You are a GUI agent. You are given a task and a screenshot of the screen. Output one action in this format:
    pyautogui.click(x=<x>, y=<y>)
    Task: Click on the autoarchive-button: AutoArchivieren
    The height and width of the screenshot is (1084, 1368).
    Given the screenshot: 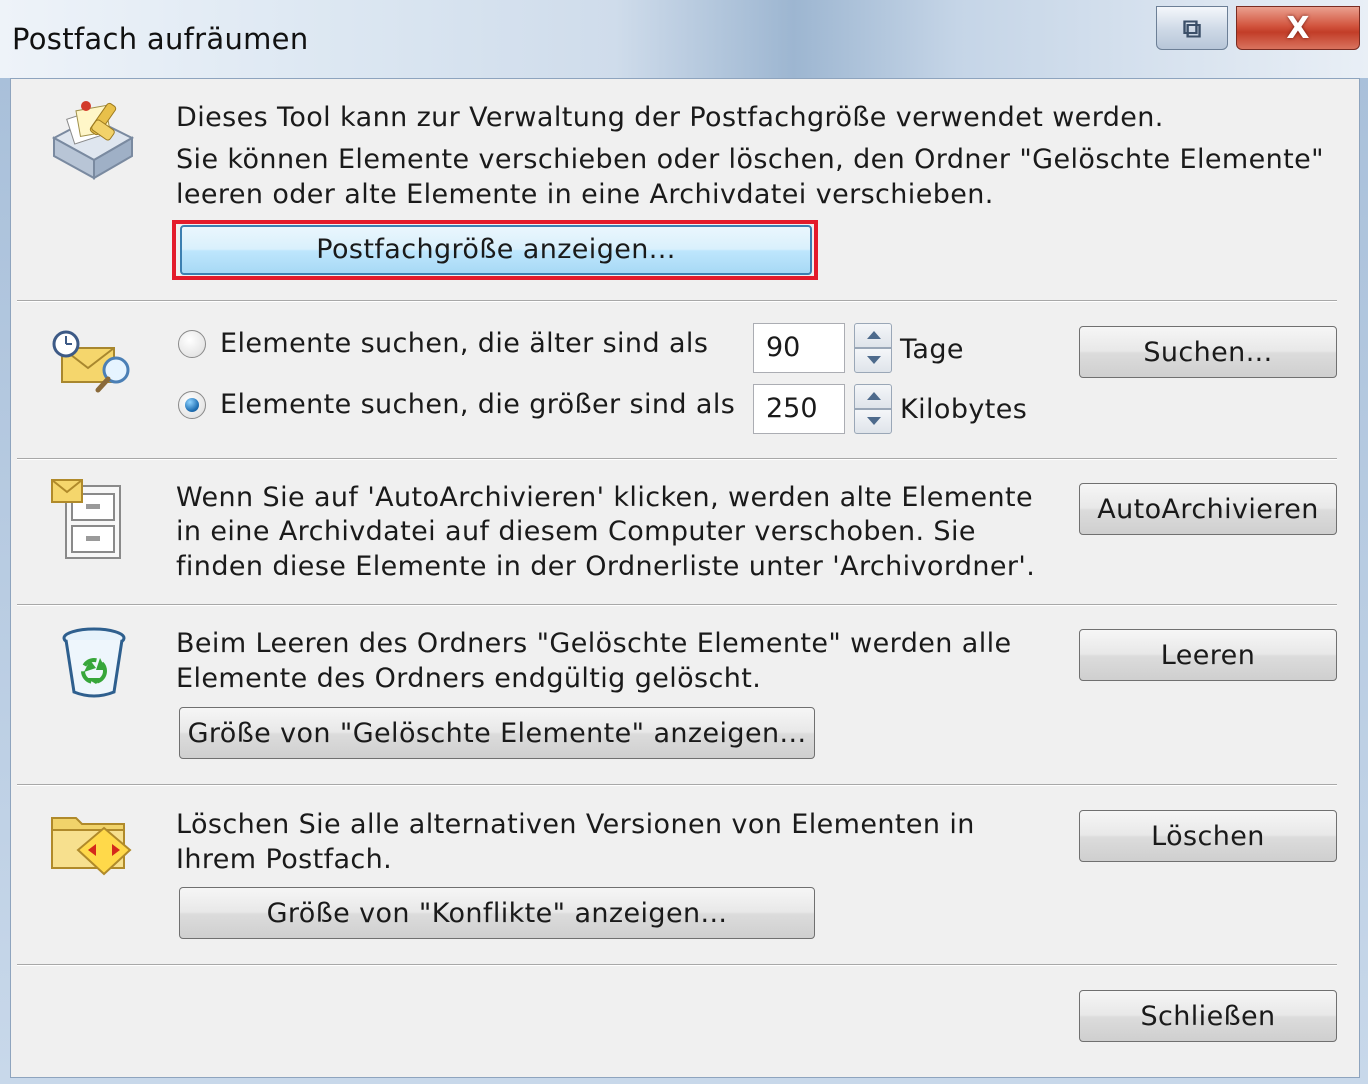 What is the action you would take?
    pyautogui.click(x=1208, y=509)
    